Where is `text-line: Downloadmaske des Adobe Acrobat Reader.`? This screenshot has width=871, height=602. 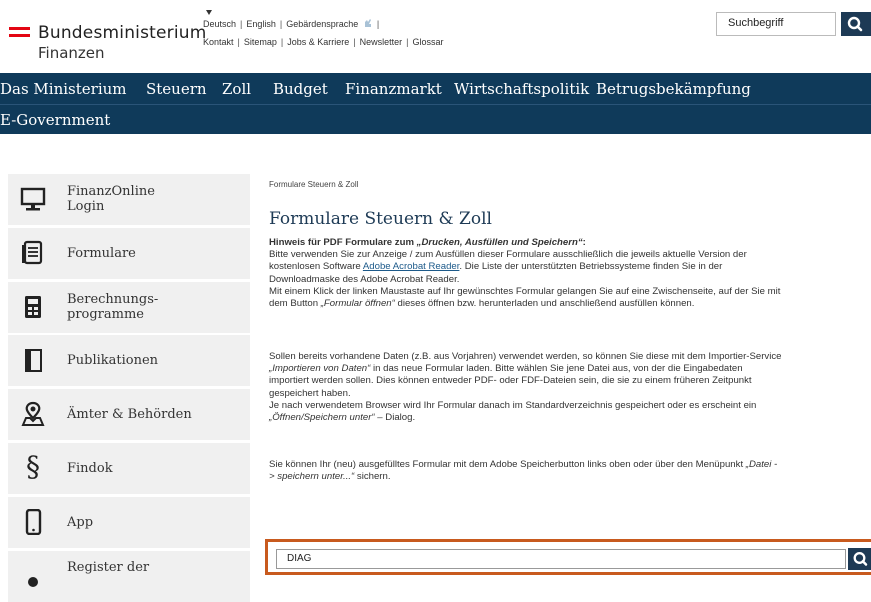
text-line: Downloadmaske des Adobe Acrobat Reader. is located at coordinates (364, 279).